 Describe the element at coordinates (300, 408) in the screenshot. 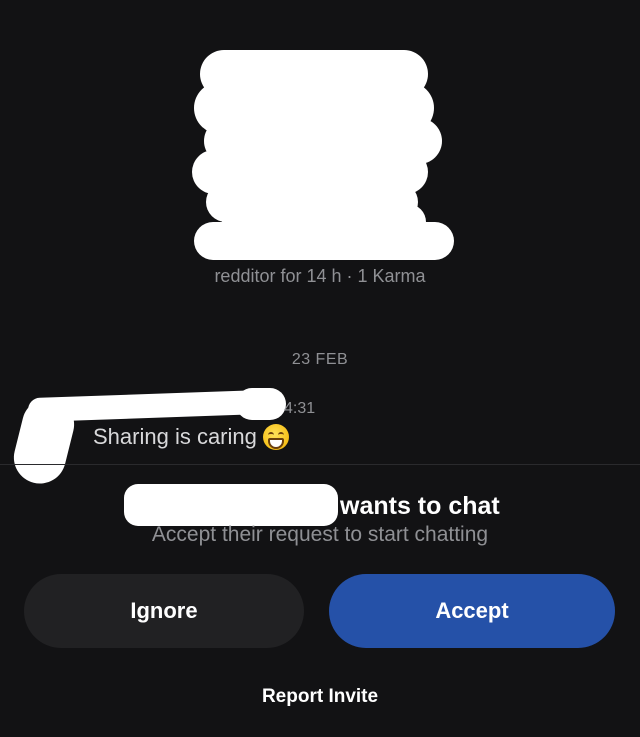

I see `message-timestamp: 4:31` at that location.